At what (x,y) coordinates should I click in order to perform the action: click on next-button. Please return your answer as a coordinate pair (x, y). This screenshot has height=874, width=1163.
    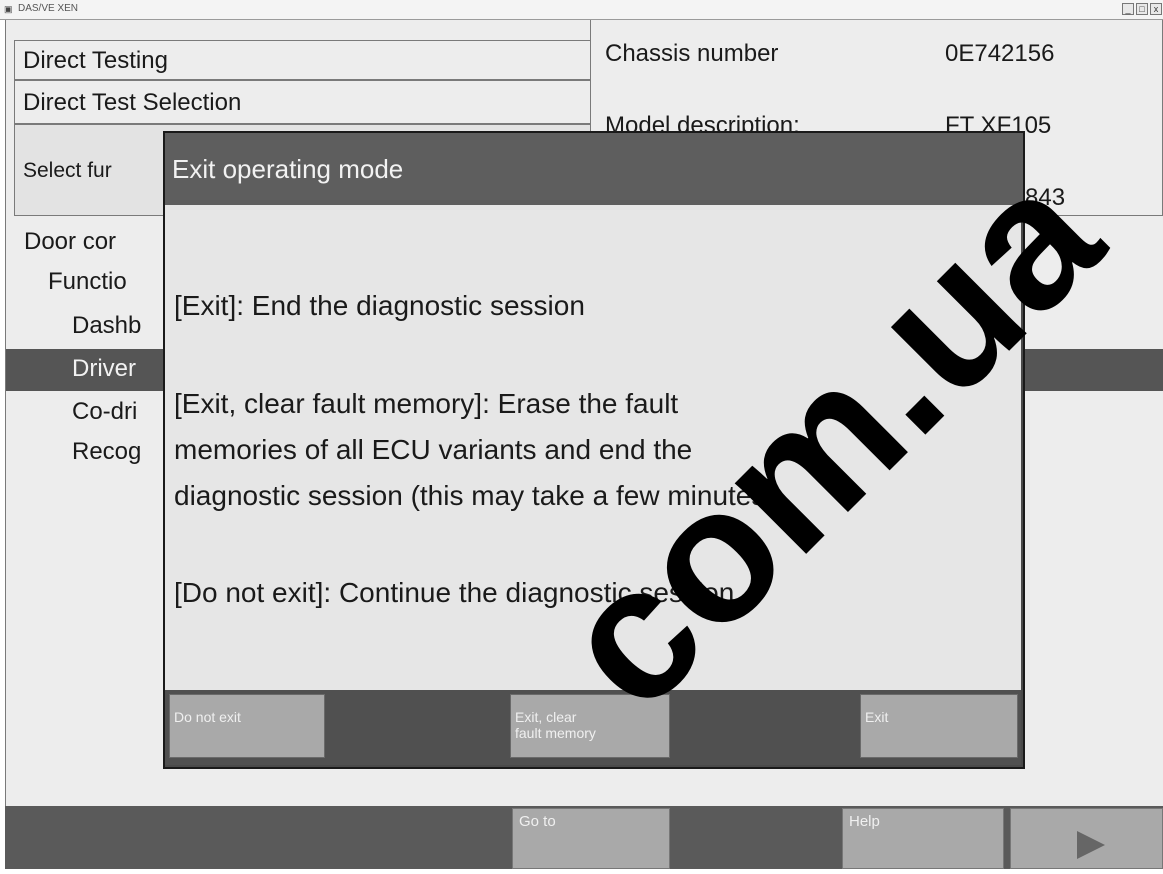
    Looking at the image, I should click on (1086, 838).